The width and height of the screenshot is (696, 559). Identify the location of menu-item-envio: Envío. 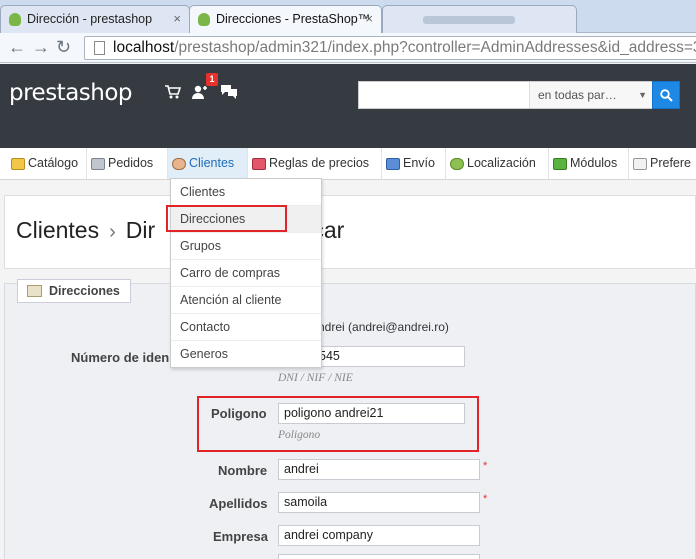
(414, 163).